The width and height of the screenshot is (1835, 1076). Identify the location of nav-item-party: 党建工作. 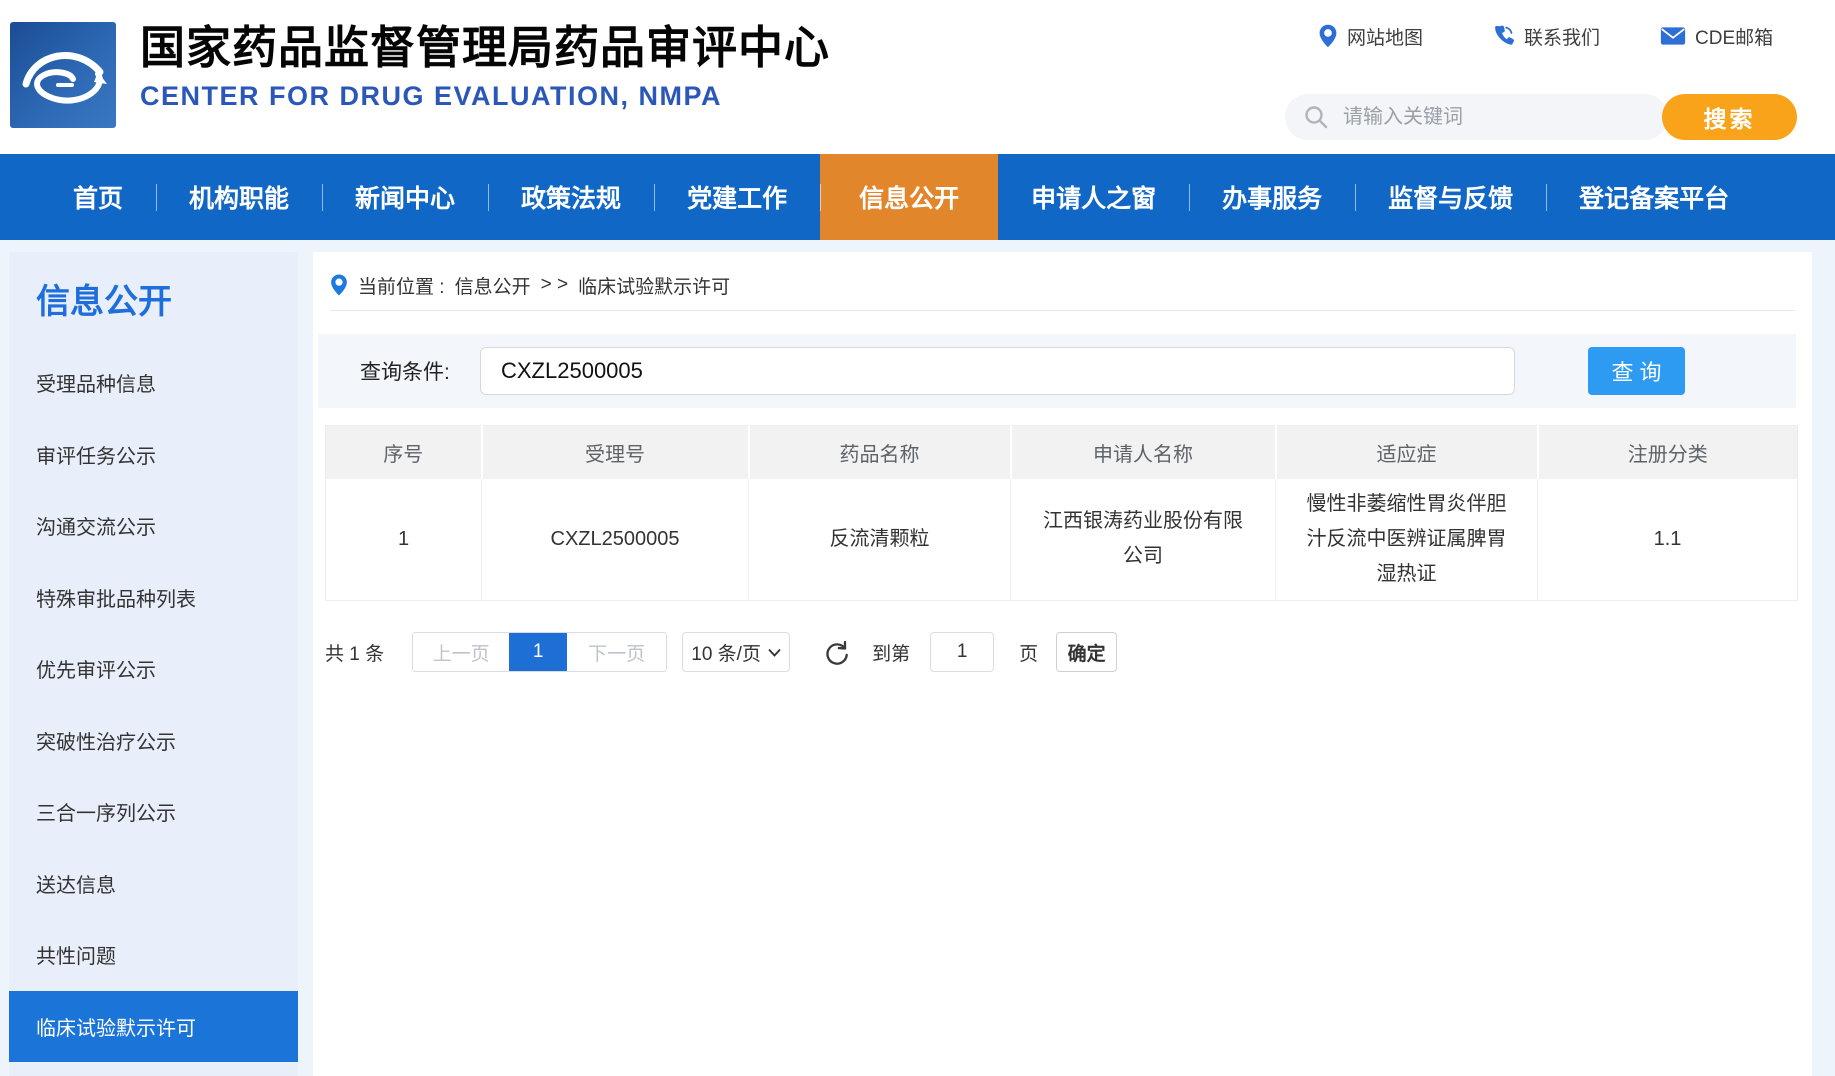
(737, 197).